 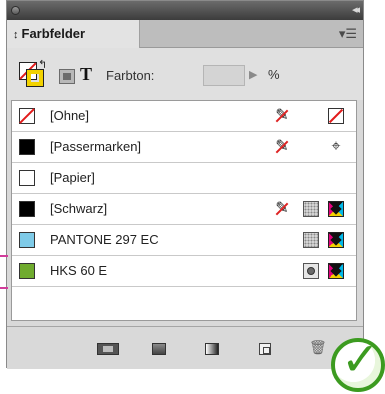 I want to click on list-item: [Papier], so click(x=184, y=178).